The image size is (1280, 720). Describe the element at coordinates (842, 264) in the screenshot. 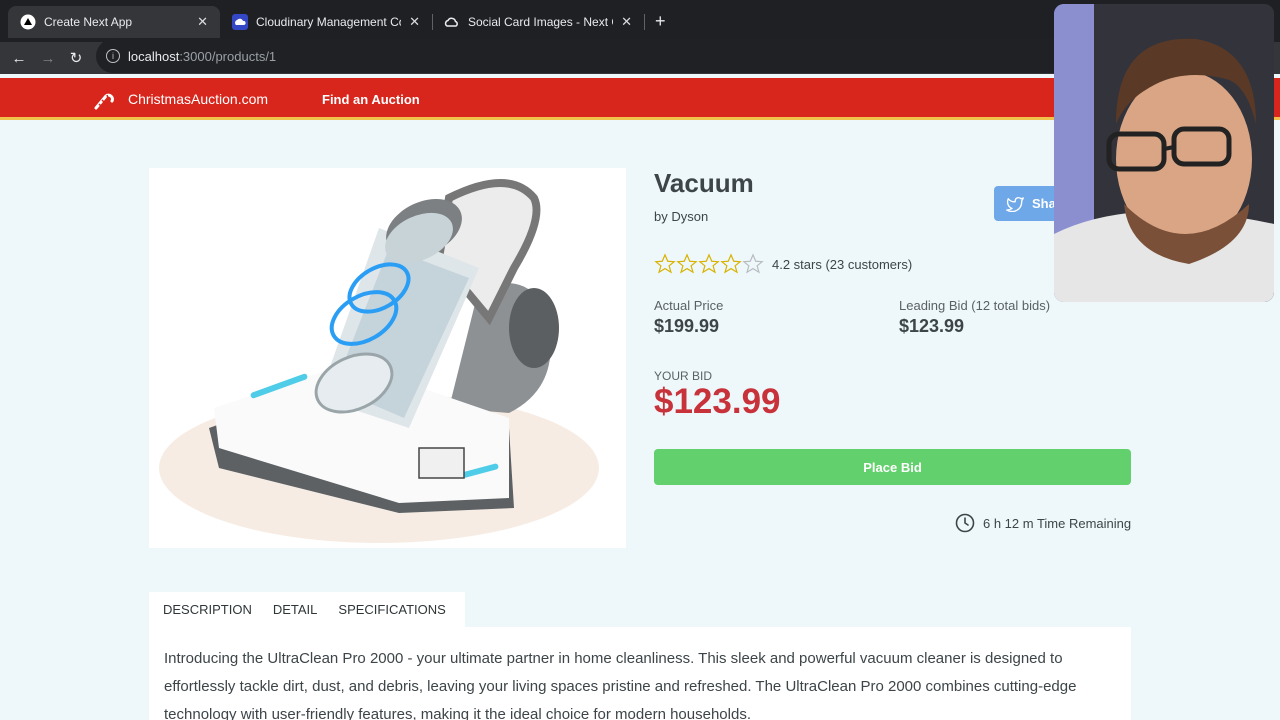

I see `rating-text: 4.2 stars (23 customers)` at that location.